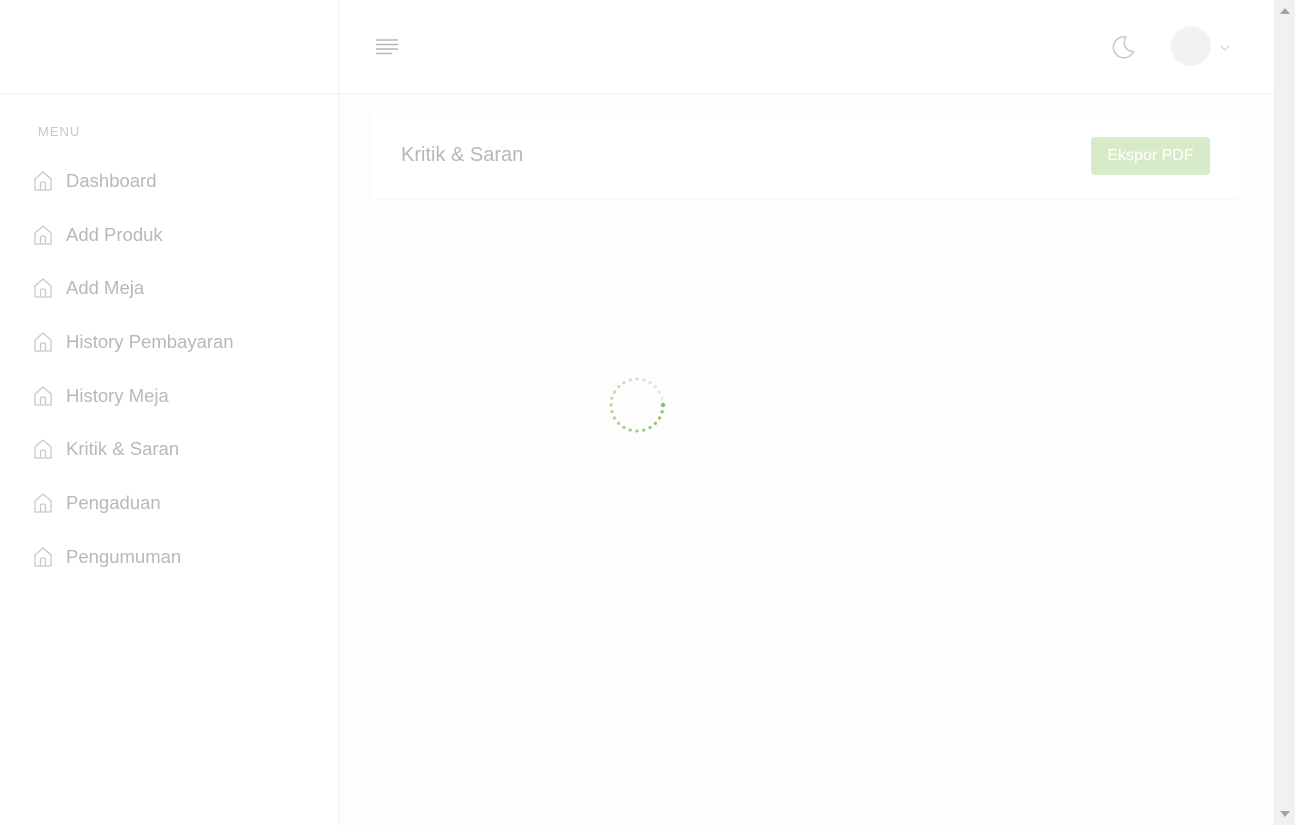  I want to click on sidebar-item-pengaduan: Pengaduan, so click(169, 503).